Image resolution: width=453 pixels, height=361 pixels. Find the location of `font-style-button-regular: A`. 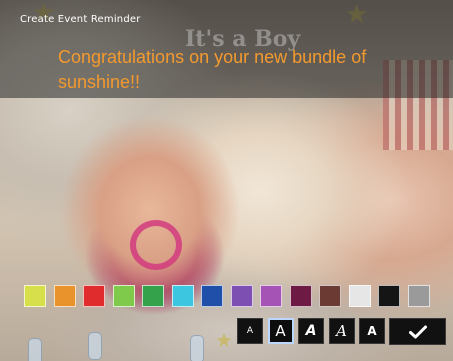

font-style-button-regular: A is located at coordinates (280, 331).